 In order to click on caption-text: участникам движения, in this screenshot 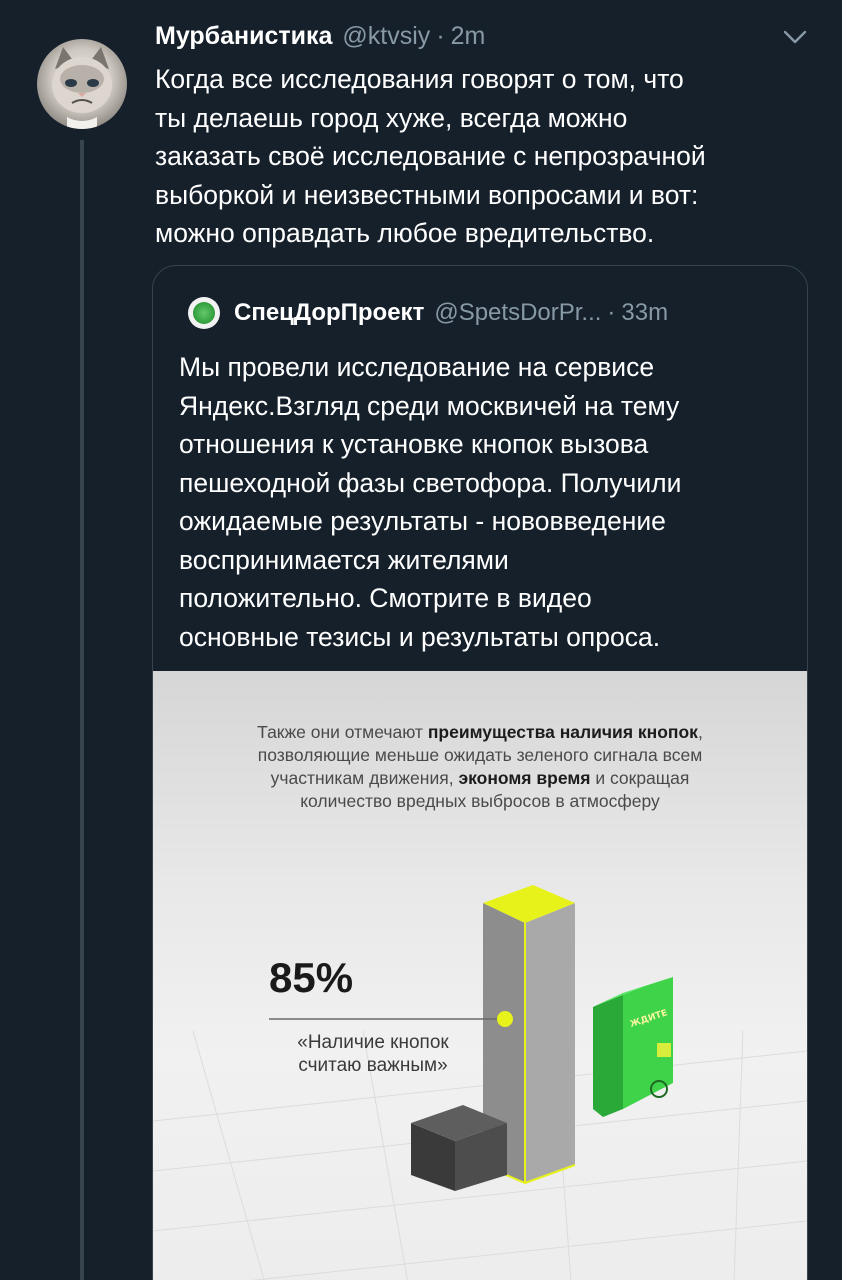, I will do `click(364, 778)`.